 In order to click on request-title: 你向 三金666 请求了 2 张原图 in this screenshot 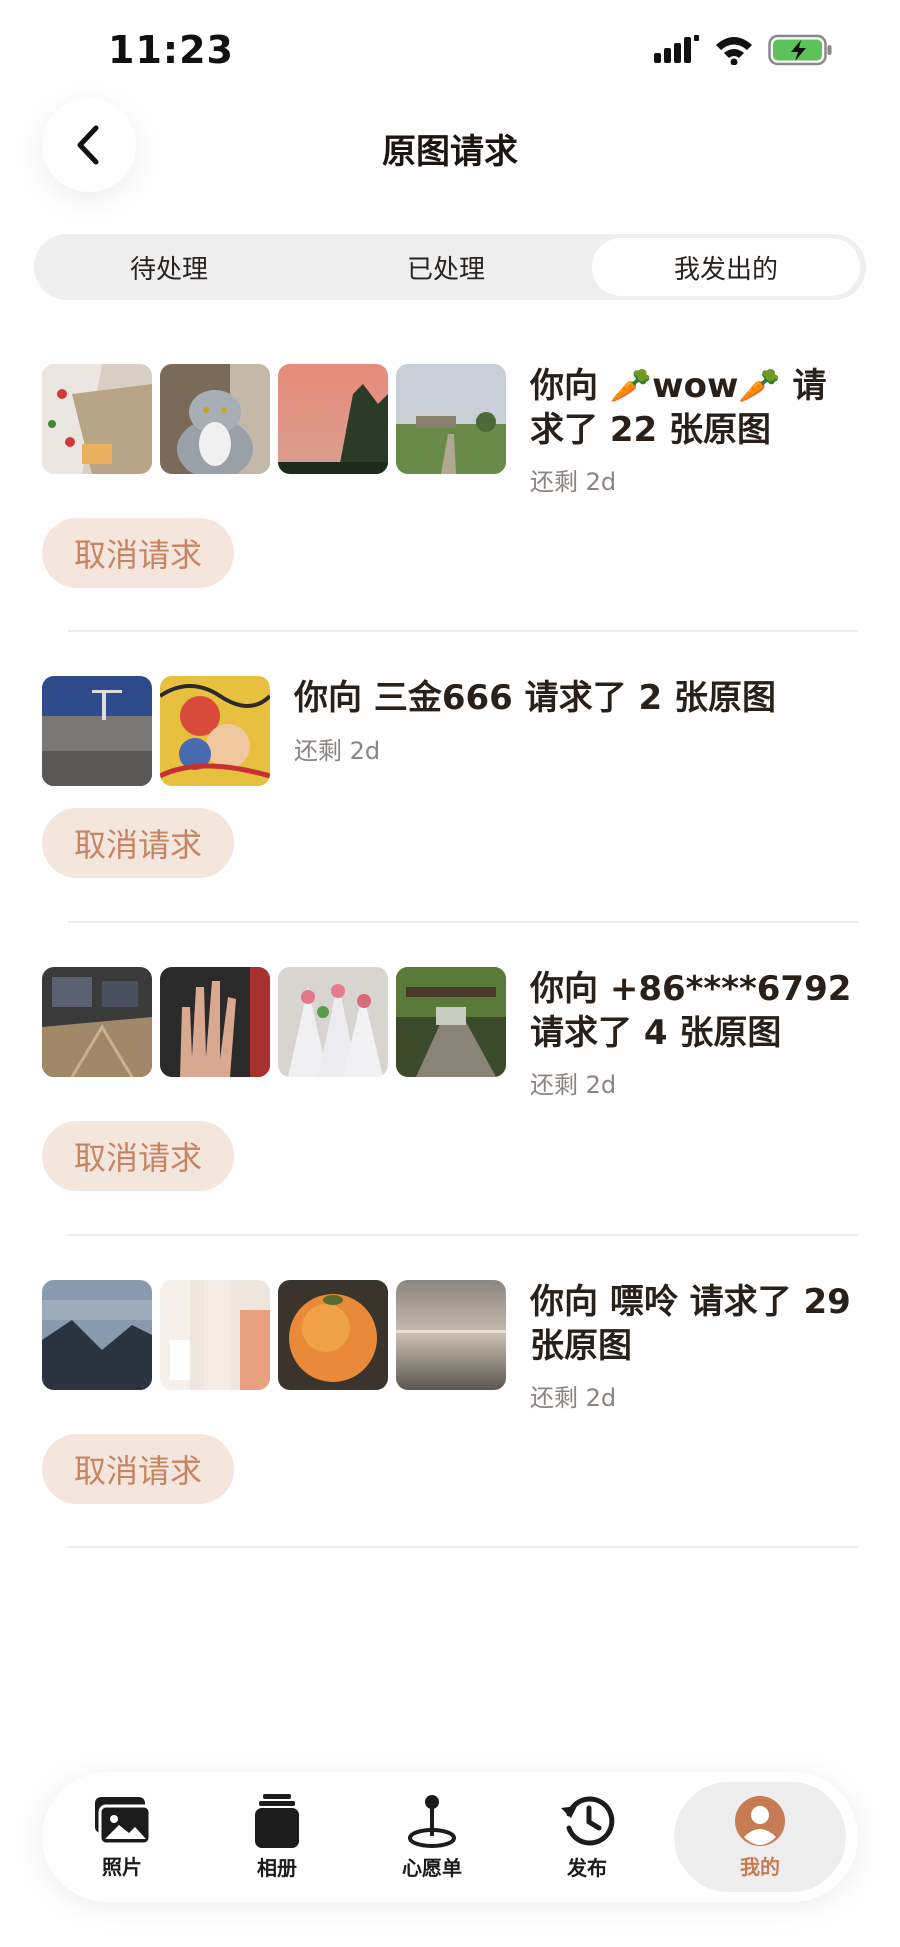, I will do `click(535, 698)`.